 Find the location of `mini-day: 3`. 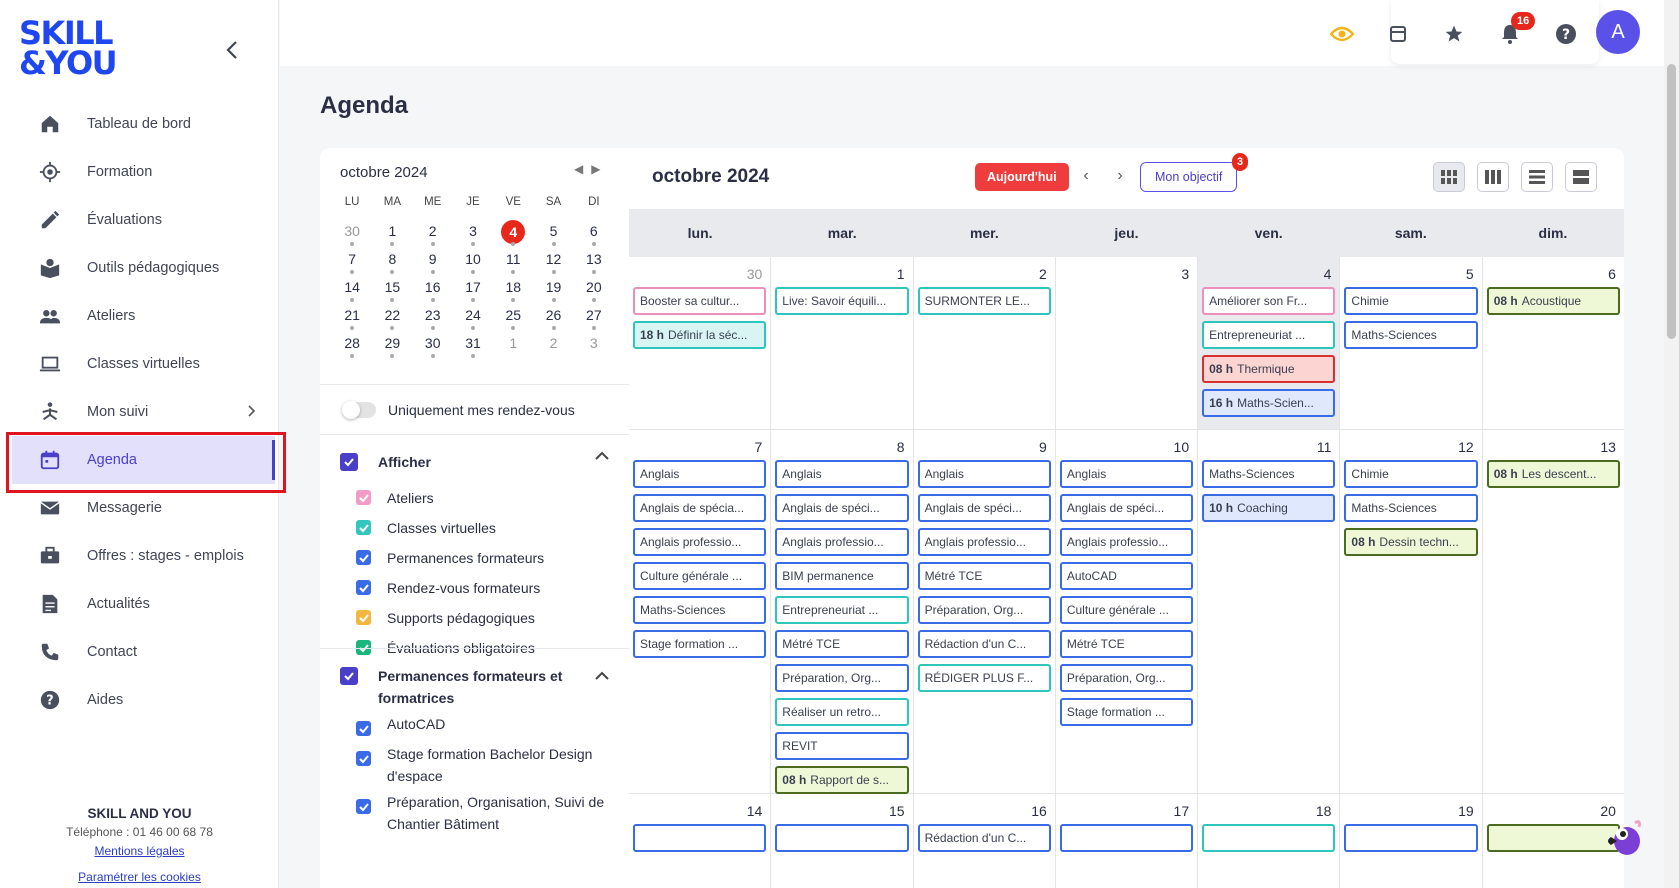

mini-day: 3 is located at coordinates (594, 346).